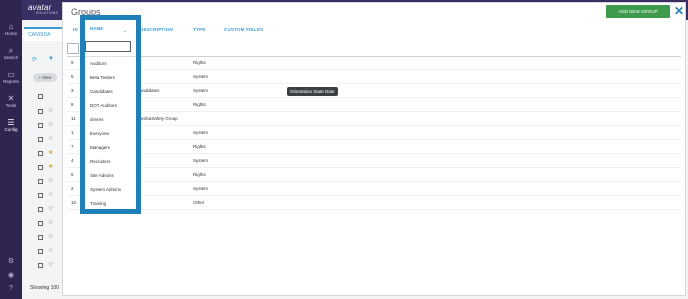 This screenshot has width=688, height=299. I want to click on col-header-id: ID, so click(75, 29).